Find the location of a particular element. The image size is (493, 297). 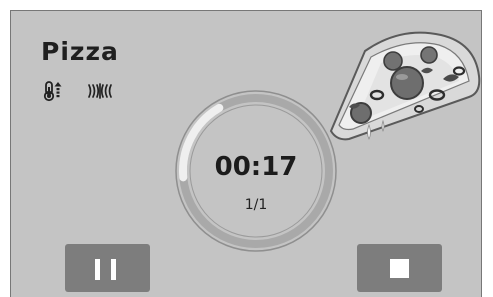

recipe-title: Pizza is located at coordinates (80, 51).